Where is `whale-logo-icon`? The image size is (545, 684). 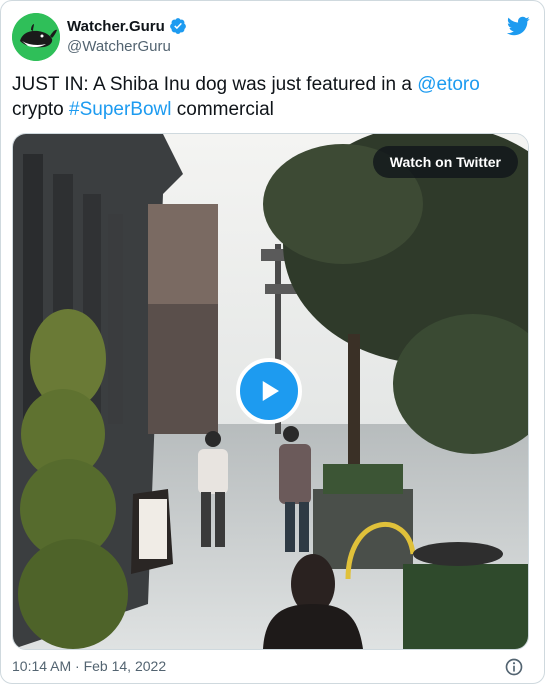 whale-logo-icon is located at coordinates (36, 37).